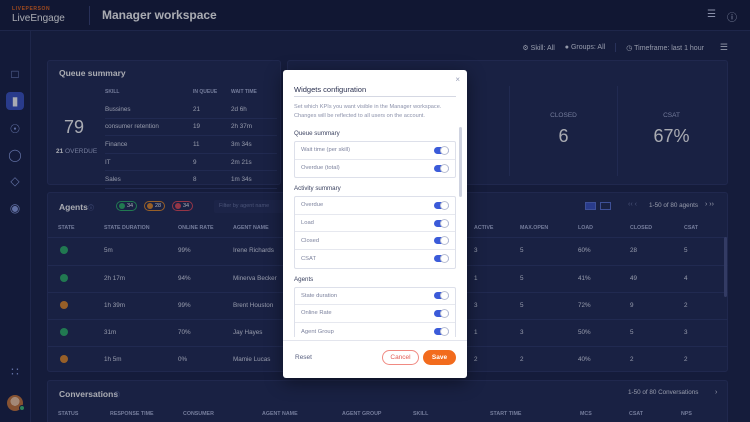  Describe the element at coordinates (304, 279) in the screenshot. I see `section-title: Agents` at that location.